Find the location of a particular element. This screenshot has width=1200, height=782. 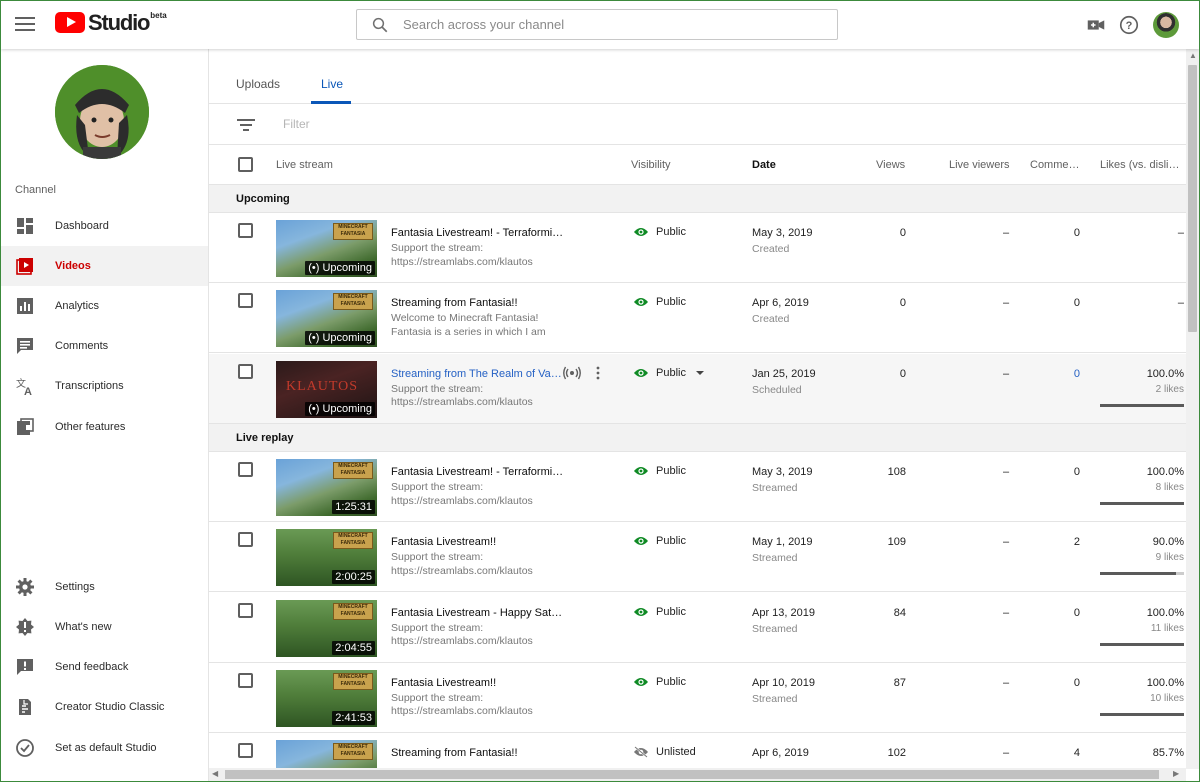

hamburger-menu-icon is located at coordinates (25, 24).